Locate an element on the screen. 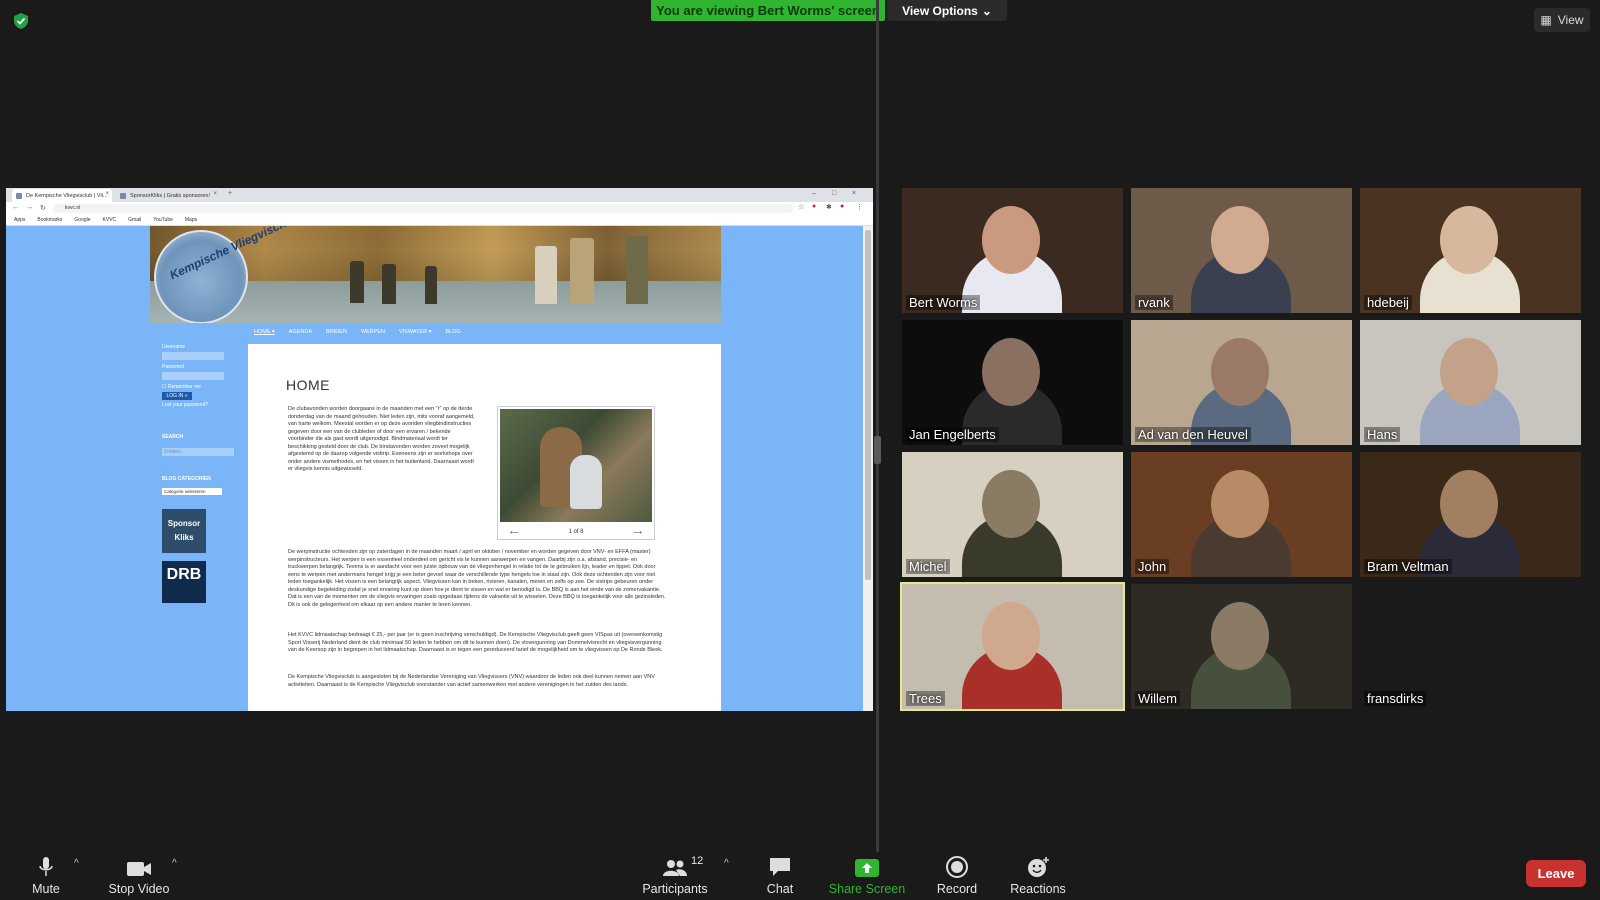  video-options-caret-icon: ^ is located at coordinates (174, 863).